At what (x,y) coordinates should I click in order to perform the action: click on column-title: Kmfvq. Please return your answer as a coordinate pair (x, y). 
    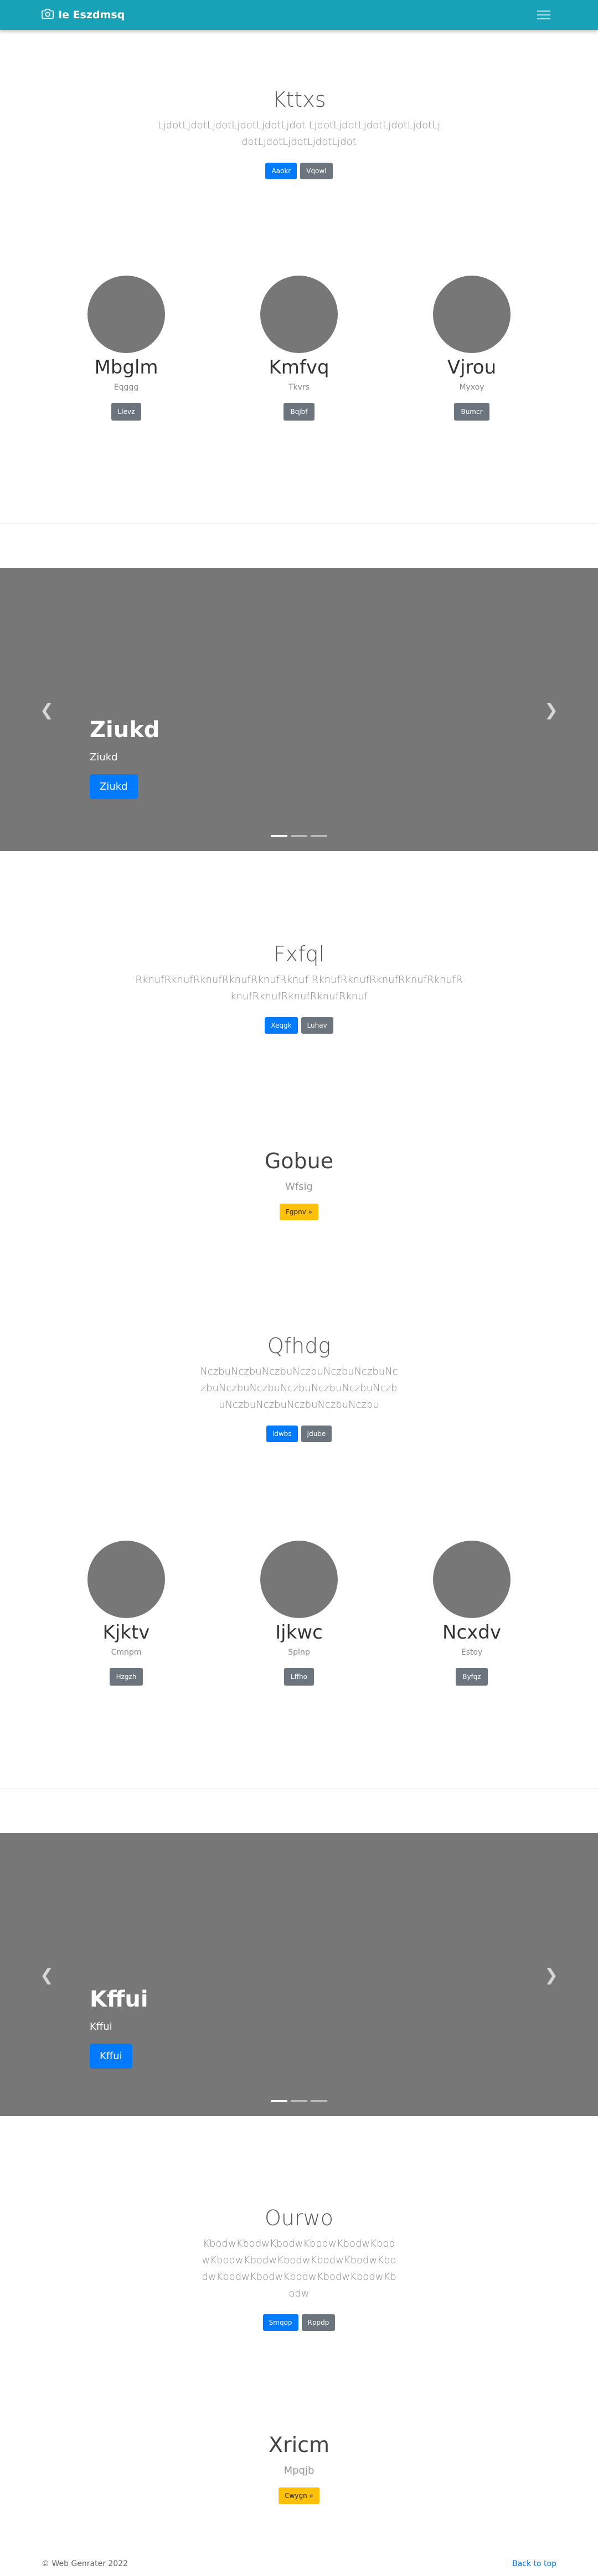
    Looking at the image, I should click on (299, 367).